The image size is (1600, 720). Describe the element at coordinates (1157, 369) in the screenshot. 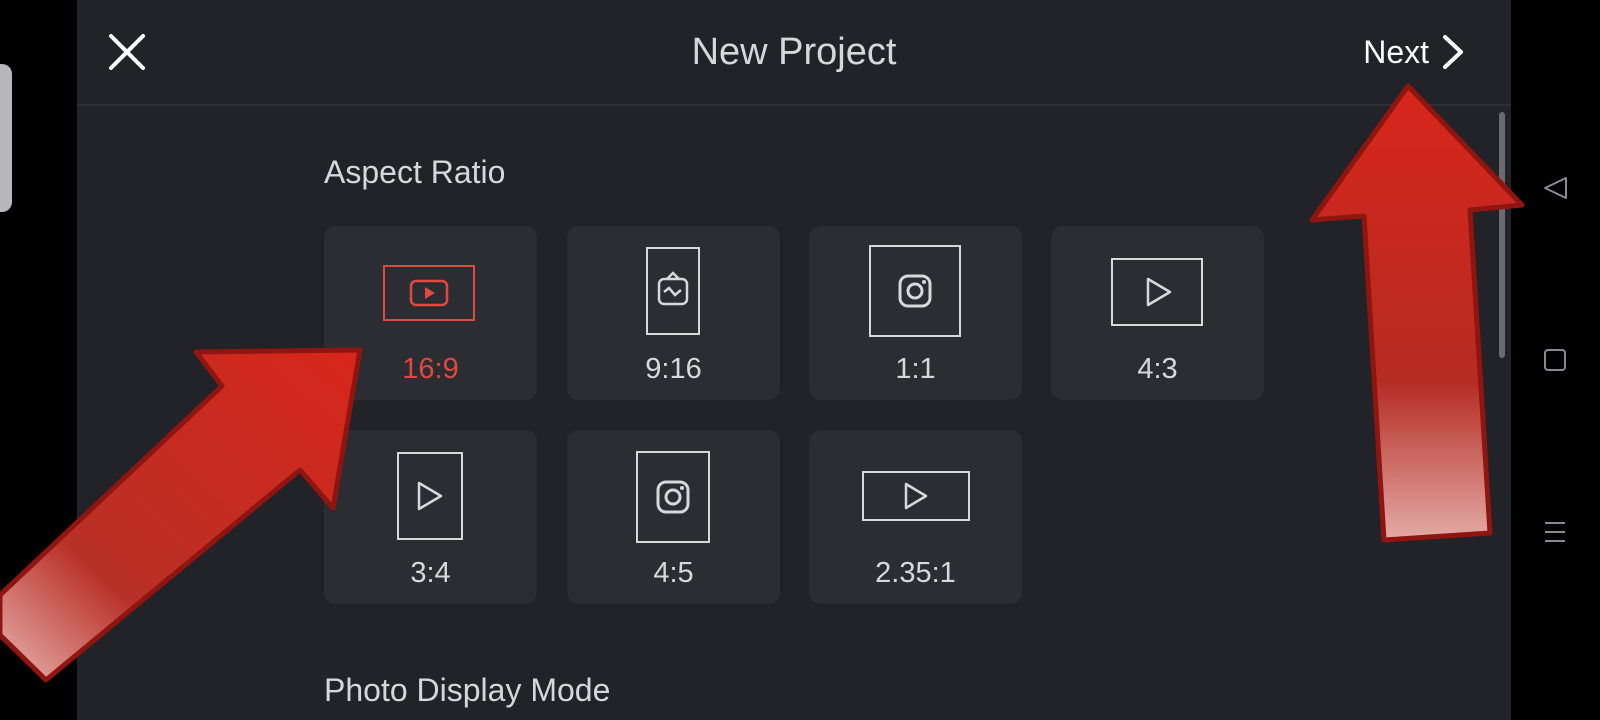

I see `aspect-option-label: 4:3` at that location.